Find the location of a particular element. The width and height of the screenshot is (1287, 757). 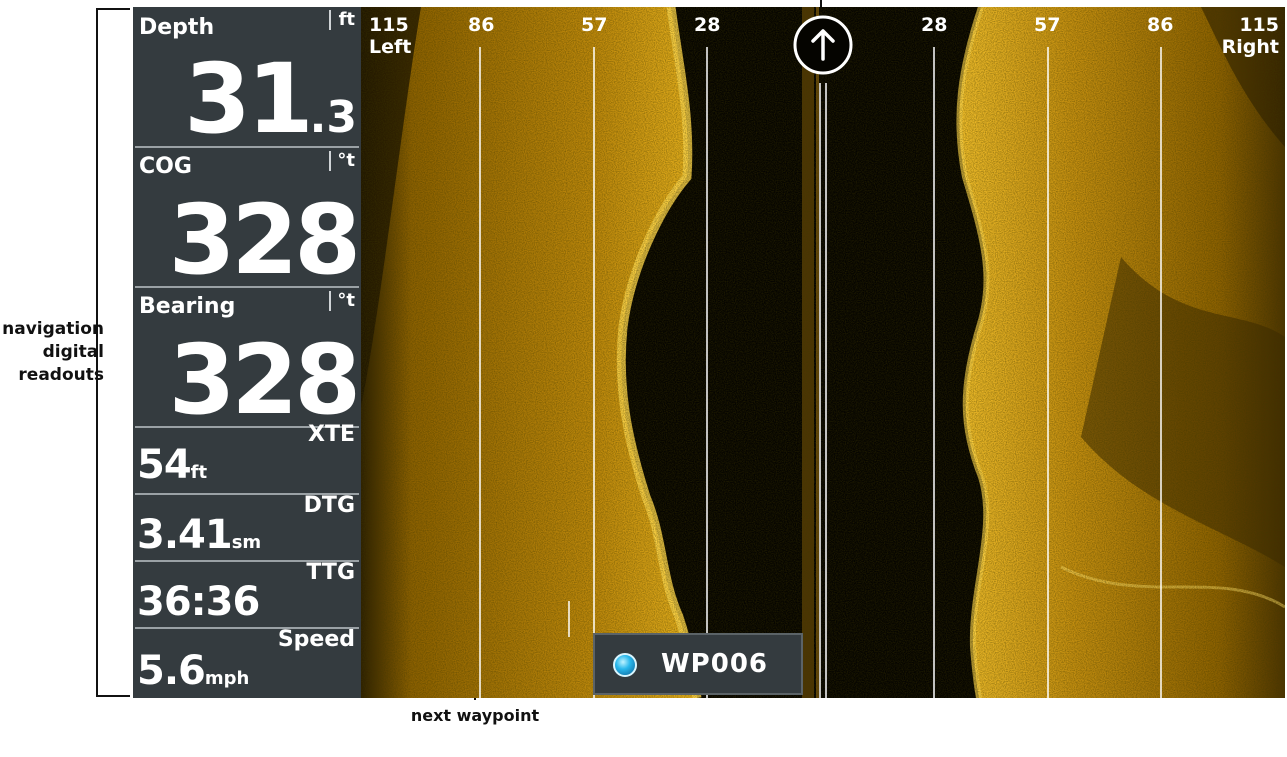

depth-label: Depth is located at coordinates (177, 27).